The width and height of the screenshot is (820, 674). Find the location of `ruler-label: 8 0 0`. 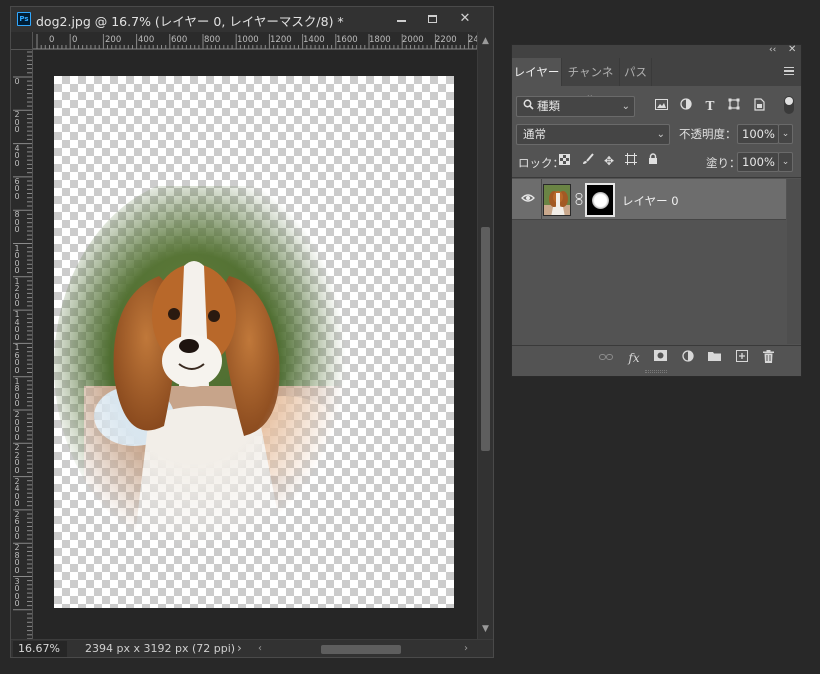

ruler-label: 8 0 0 is located at coordinates (17, 222).